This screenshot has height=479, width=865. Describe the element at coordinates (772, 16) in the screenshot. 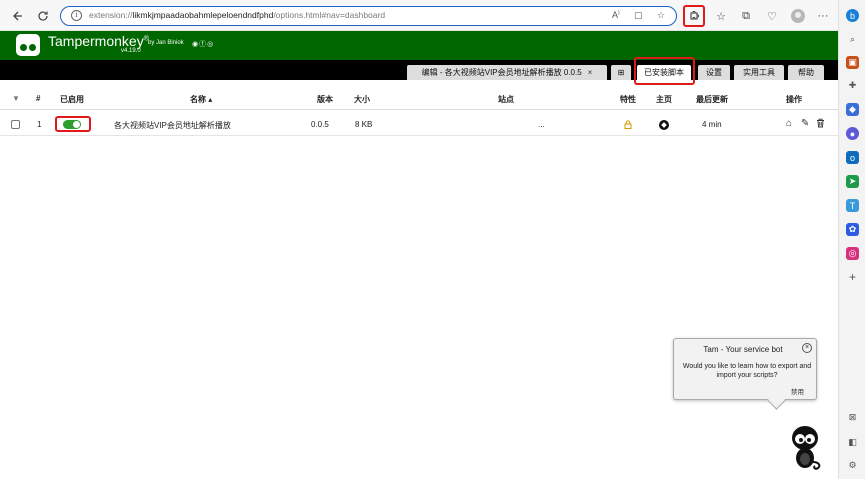

I see `browser-essentials-icon: ♡` at that location.